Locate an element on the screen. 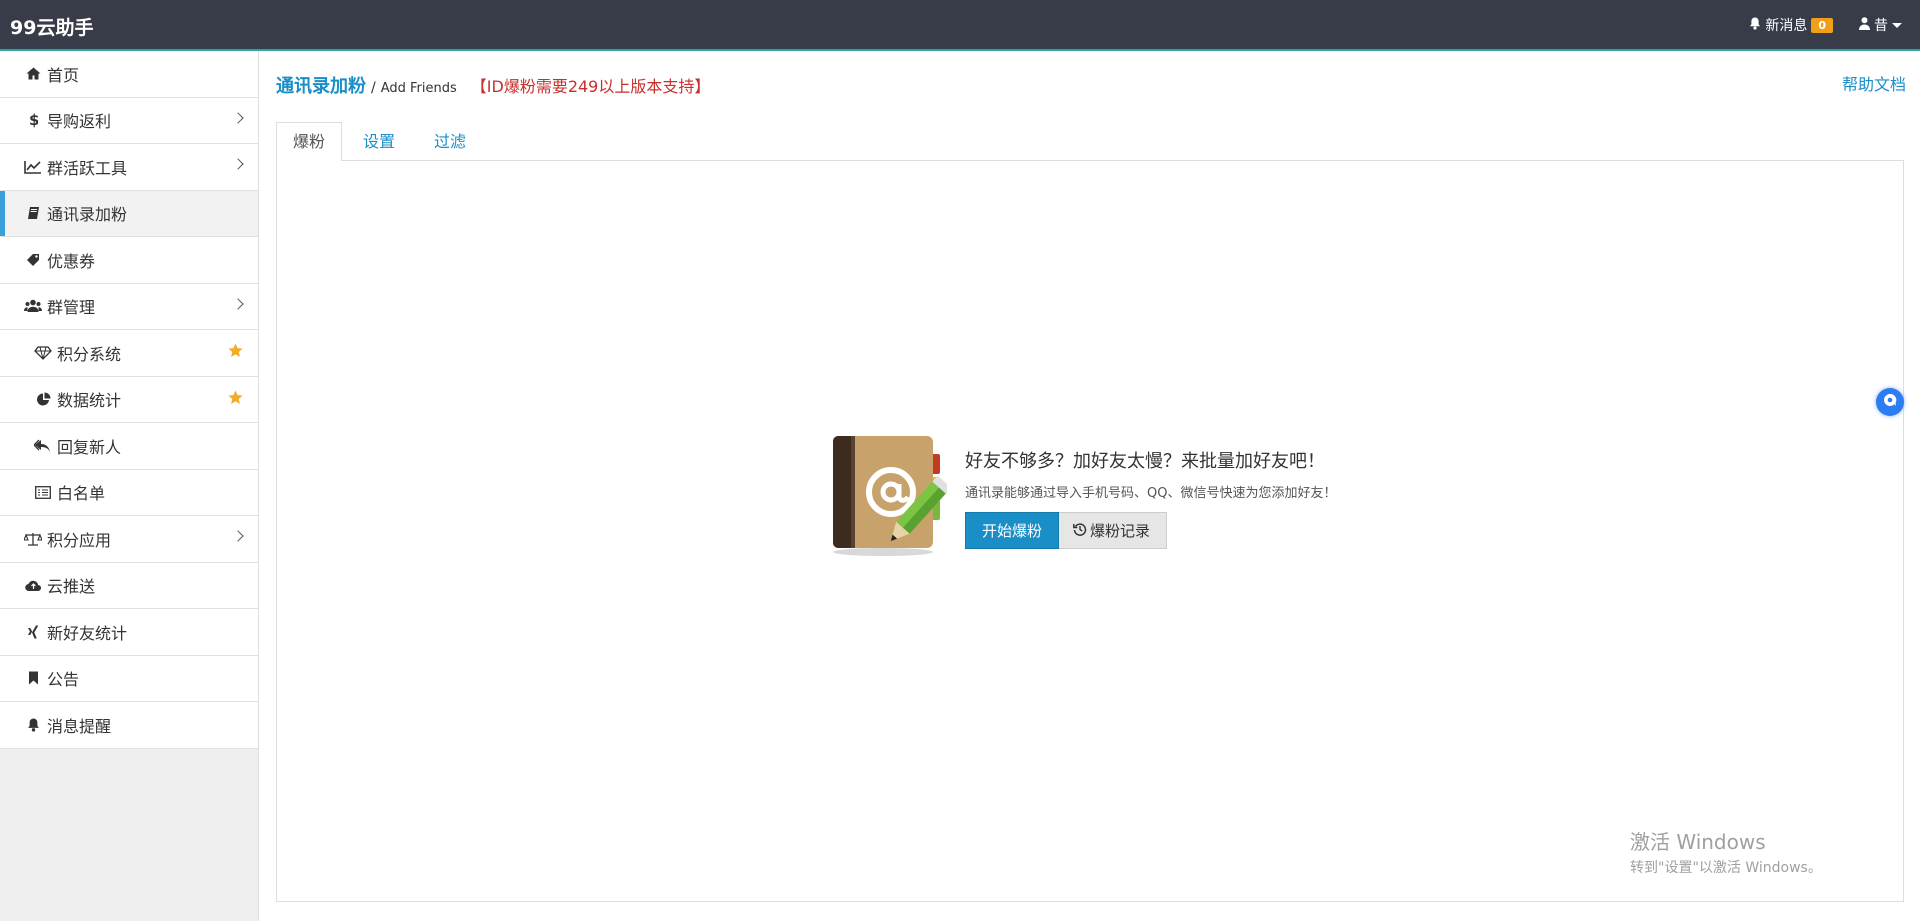 This screenshot has width=1920, height=921. user-name: 昔 is located at coordinates (1881, 26).